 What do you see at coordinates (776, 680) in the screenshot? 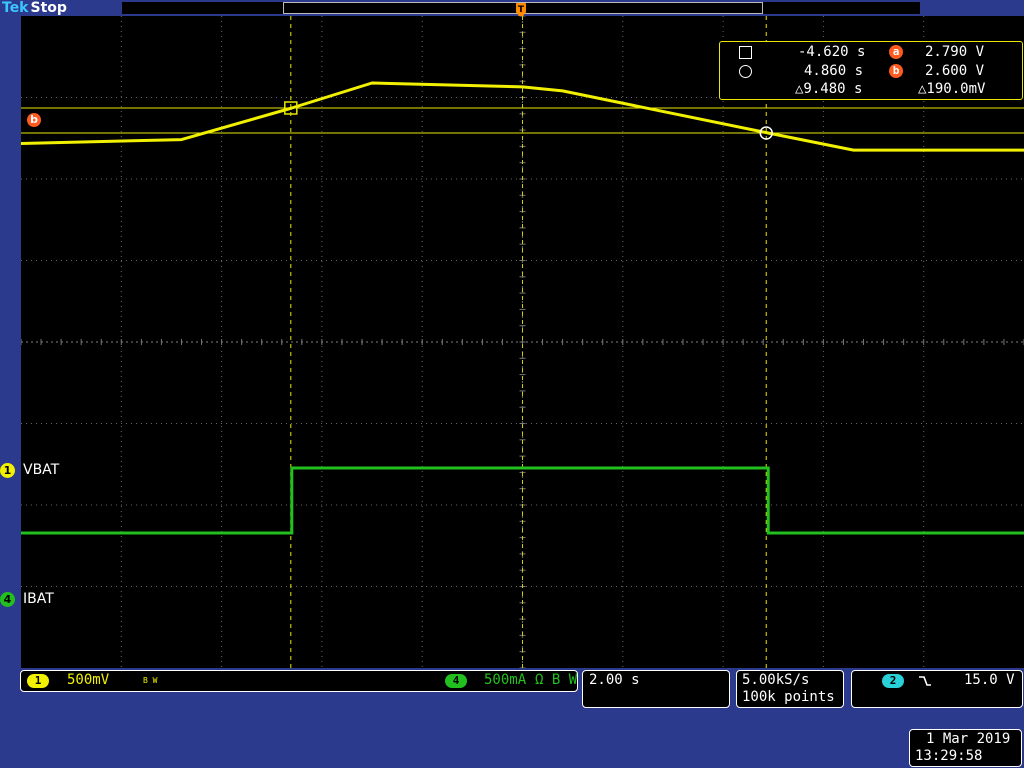
I see `sample-rate: 5.00kS/s` at bounding box center [776, 680].